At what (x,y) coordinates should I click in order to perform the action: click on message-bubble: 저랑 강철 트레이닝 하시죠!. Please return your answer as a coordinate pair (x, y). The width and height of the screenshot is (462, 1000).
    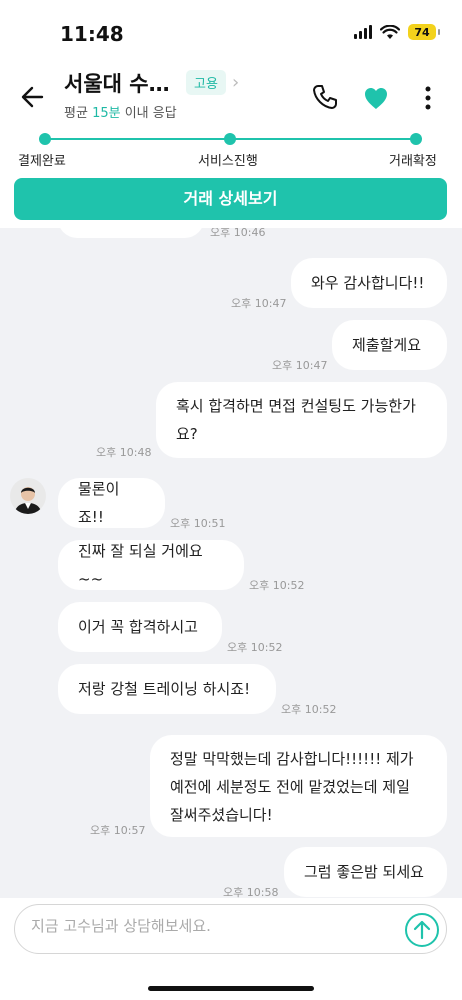
    Looking at the image, I should click on (167, 689).